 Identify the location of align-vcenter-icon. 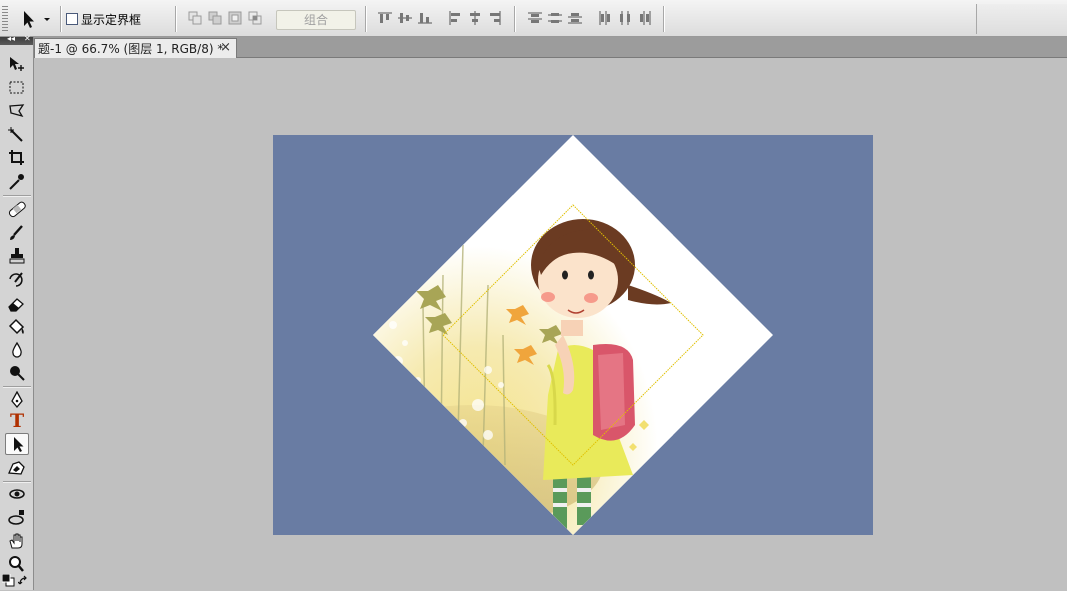
(405, 18).